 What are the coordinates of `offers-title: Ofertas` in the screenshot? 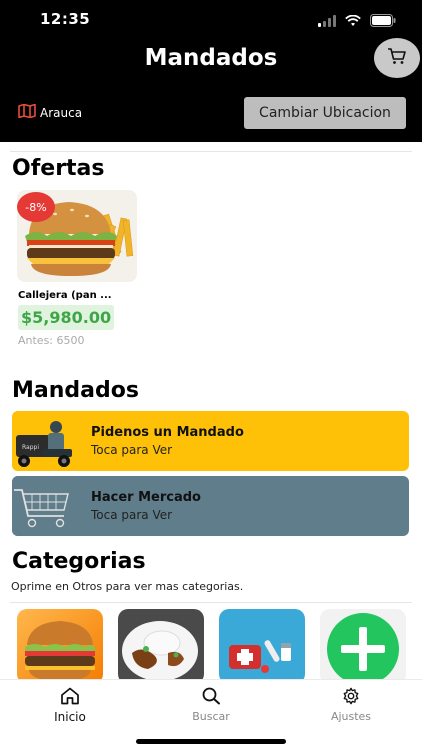 It's located at (58, 168).